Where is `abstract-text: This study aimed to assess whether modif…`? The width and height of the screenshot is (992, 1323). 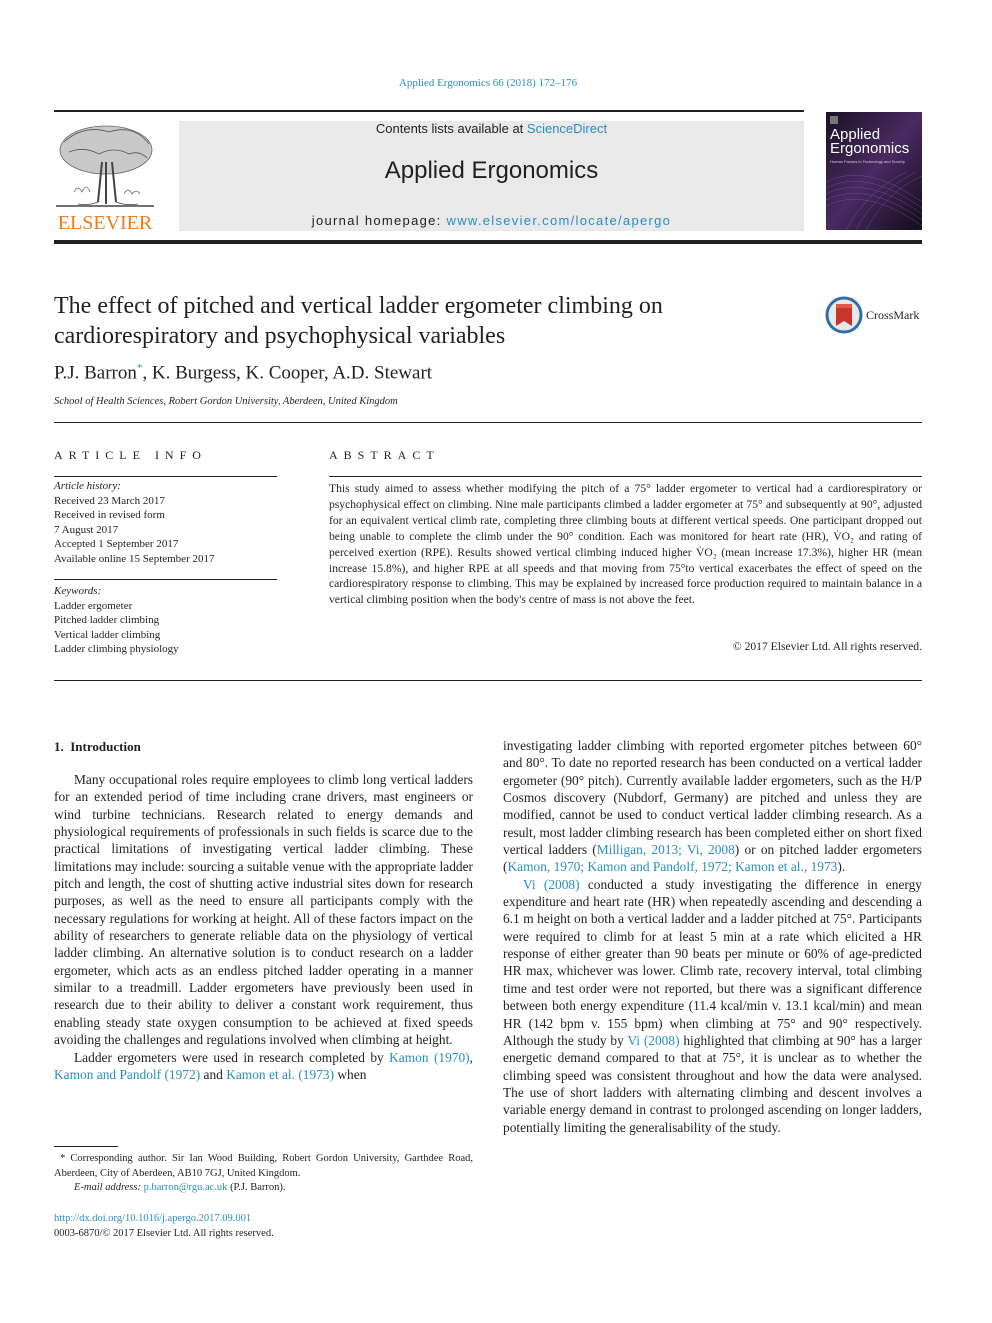
abstract-text: This study aimed to assess whether modif… is located at coordinates (625, 544).